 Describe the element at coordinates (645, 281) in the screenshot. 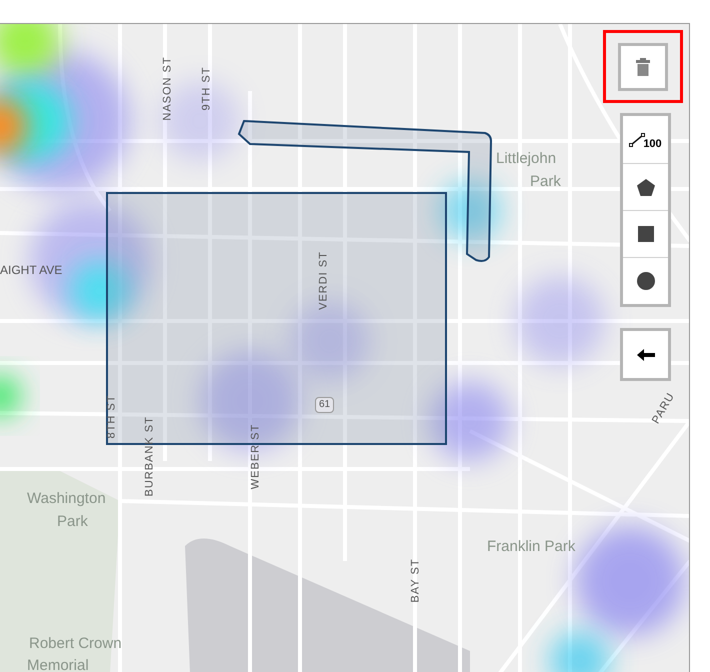

I see `circle-icon` at that location.